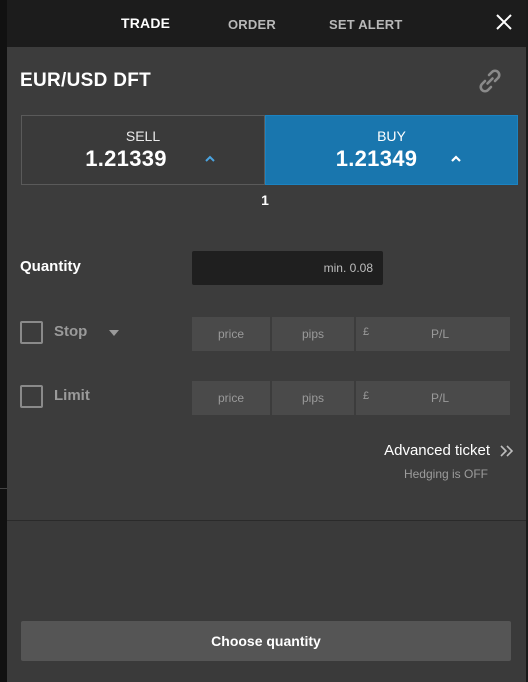  What do you see at coordinates (266, 641) in the screenshot?
I see `choose-quantity-button: Choose quantity` at bounding box center [266, 641].